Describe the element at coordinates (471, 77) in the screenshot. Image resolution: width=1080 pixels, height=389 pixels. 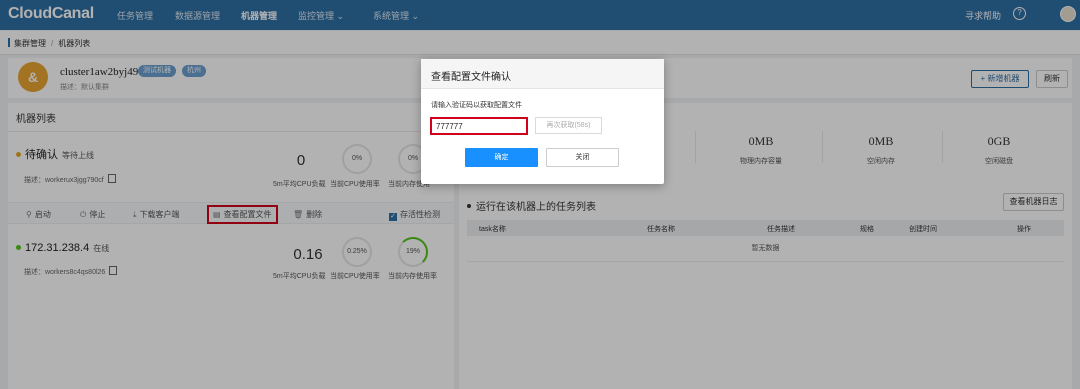
I see `dialog-title: 查看配置文件确认` at that location.